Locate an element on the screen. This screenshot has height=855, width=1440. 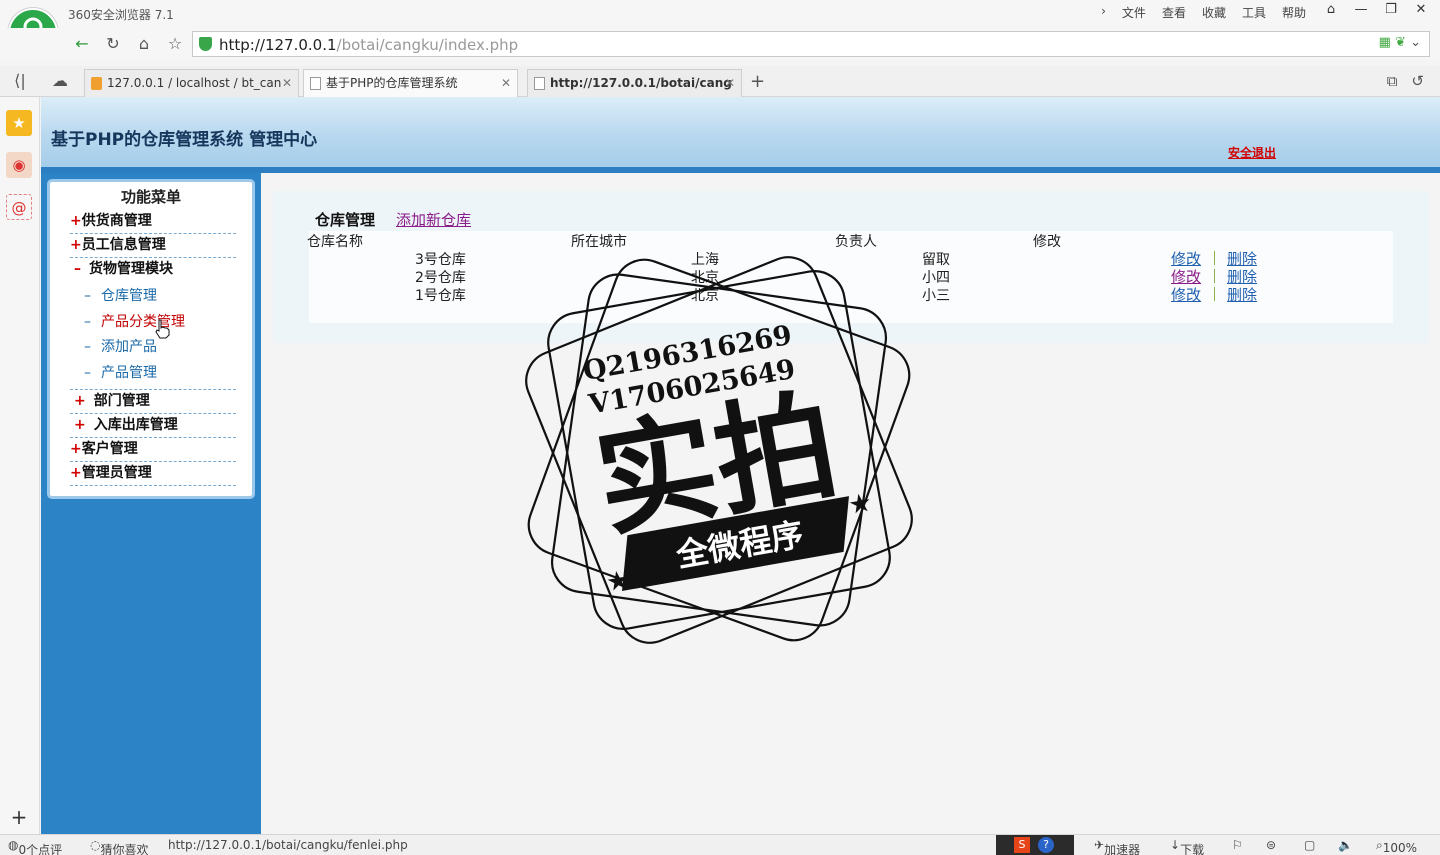
collapse-sidebar-icon: ⟨| is located at coordinates (20, 81).